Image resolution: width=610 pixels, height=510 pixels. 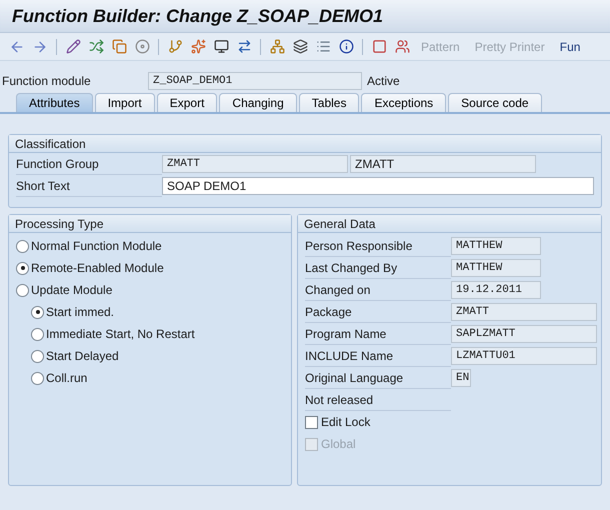 I want to click on input-field: LZMATTU01, so click(x=524, y=356).